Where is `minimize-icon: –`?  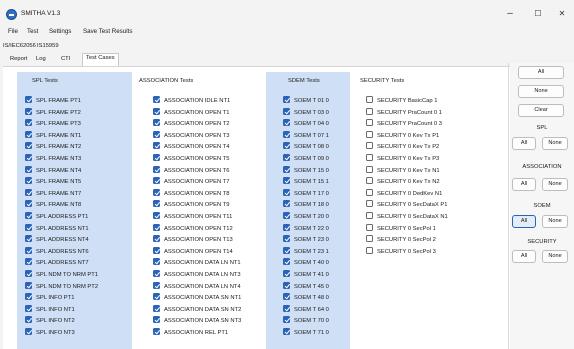
minimize-icon: – is located at coordinates (510, 14).